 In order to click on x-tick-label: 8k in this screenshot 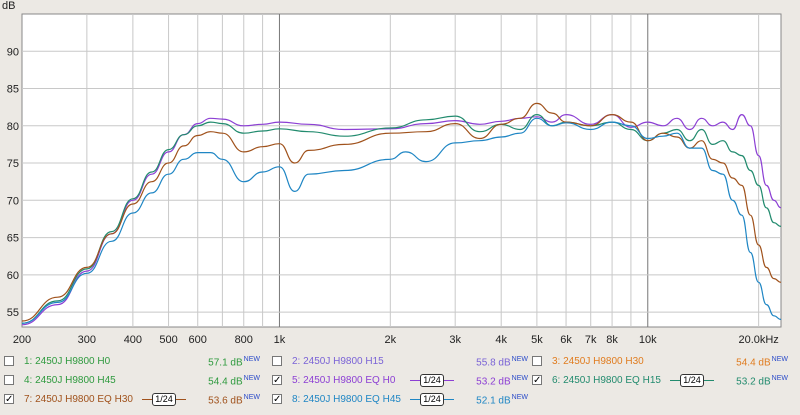, I will do `click(612, 340)`.